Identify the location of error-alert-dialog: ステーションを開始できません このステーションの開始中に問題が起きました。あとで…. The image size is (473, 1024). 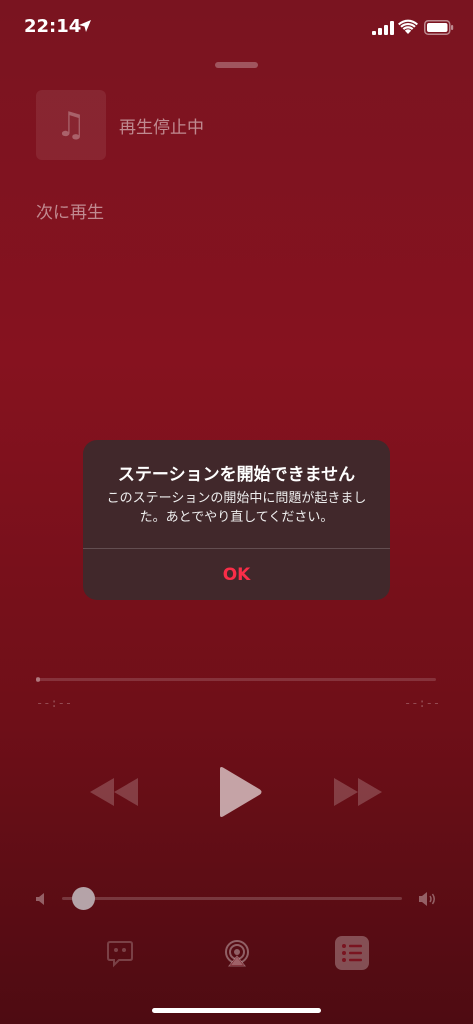
(236, 520).